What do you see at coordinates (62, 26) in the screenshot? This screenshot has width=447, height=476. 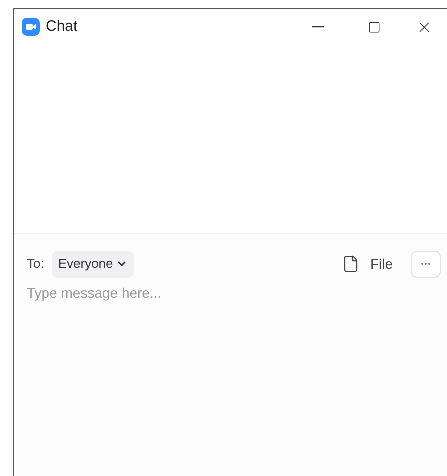 I see `window-title: Chat` at bounding box center [62, 26].